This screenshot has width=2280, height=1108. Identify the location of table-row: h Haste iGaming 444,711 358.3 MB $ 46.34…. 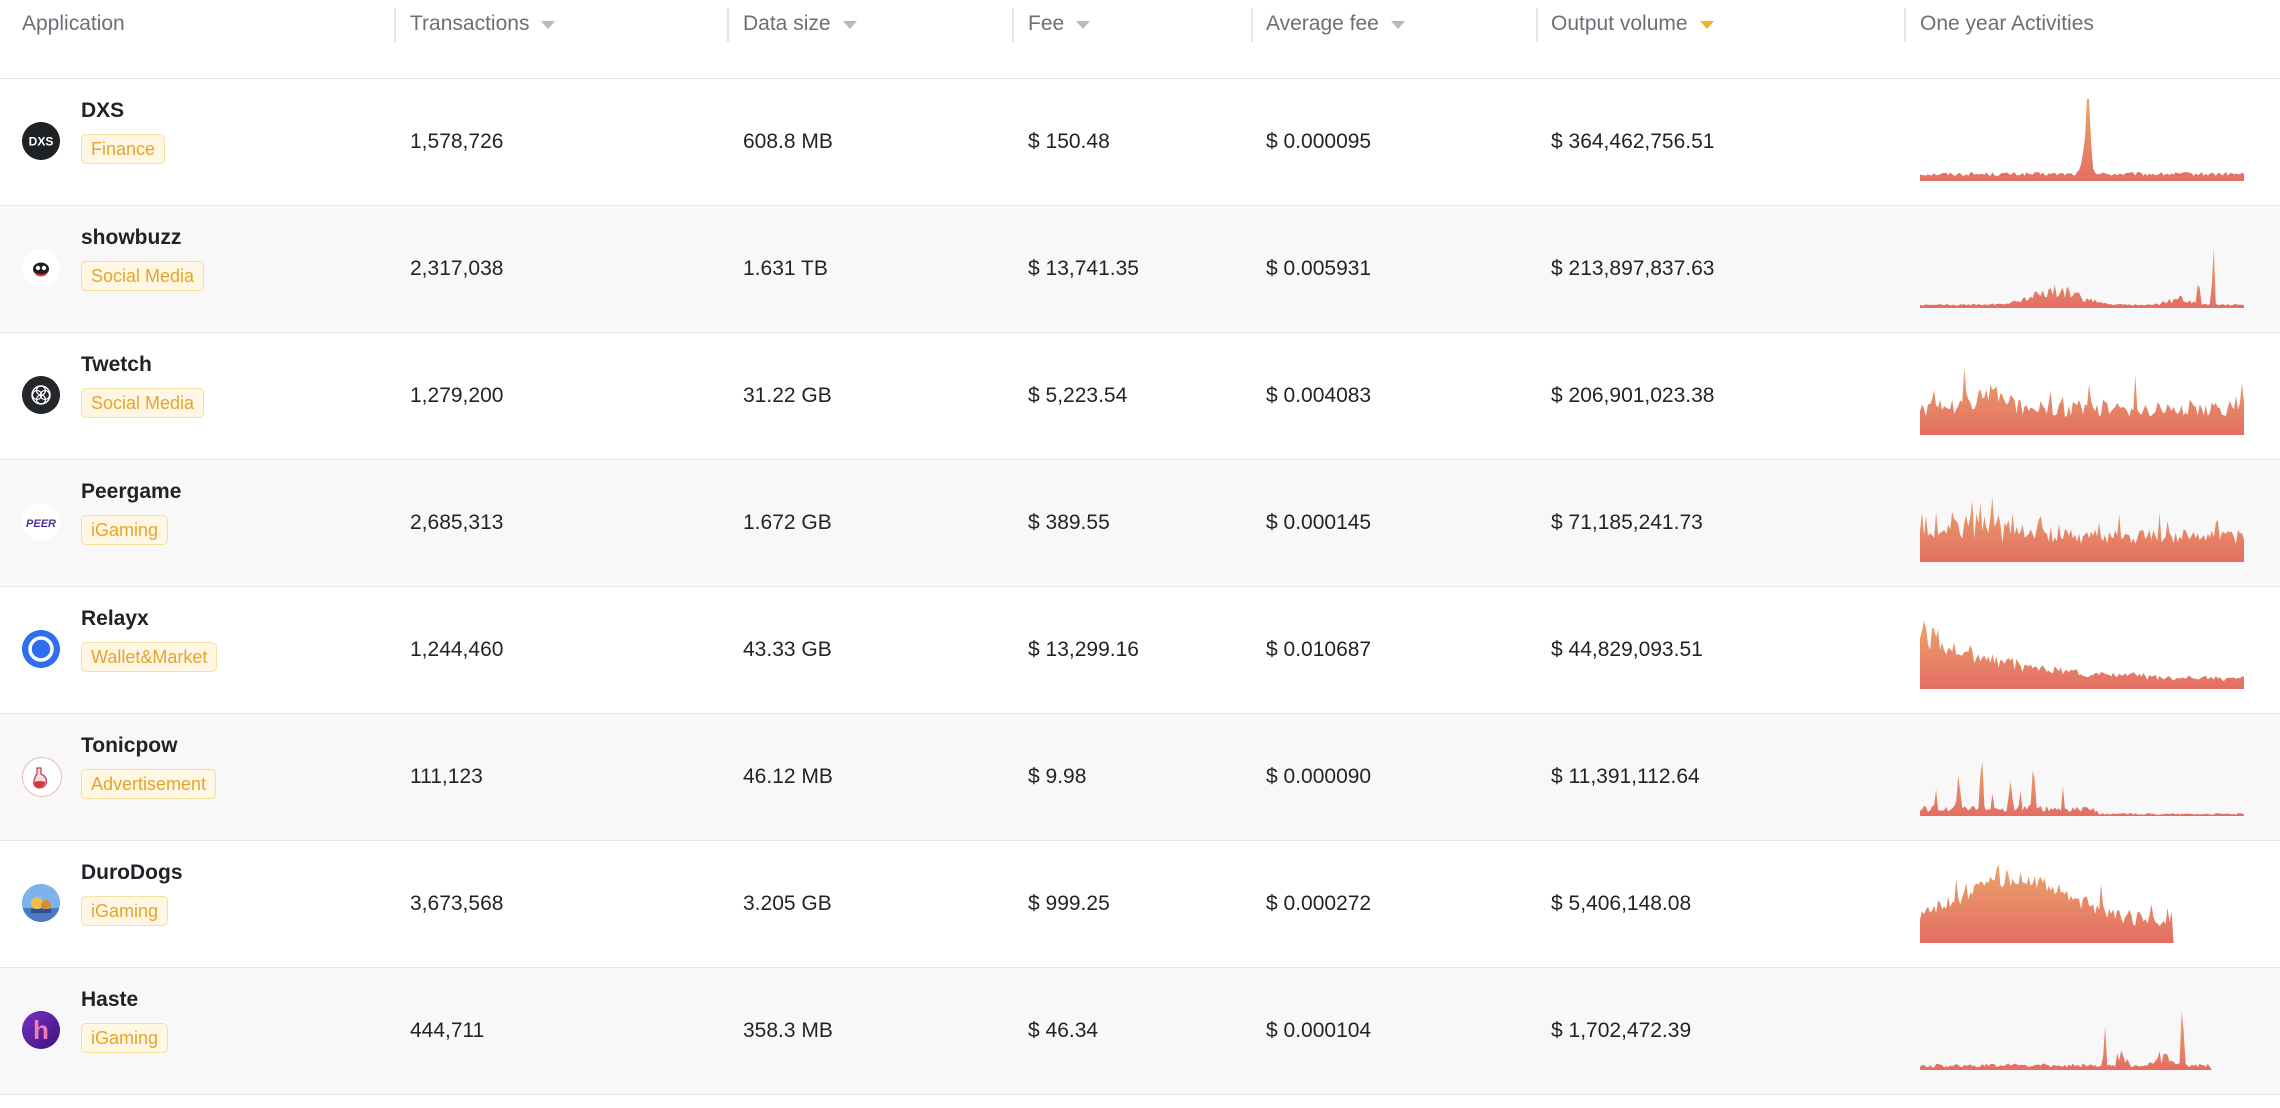
(1140, 1031).